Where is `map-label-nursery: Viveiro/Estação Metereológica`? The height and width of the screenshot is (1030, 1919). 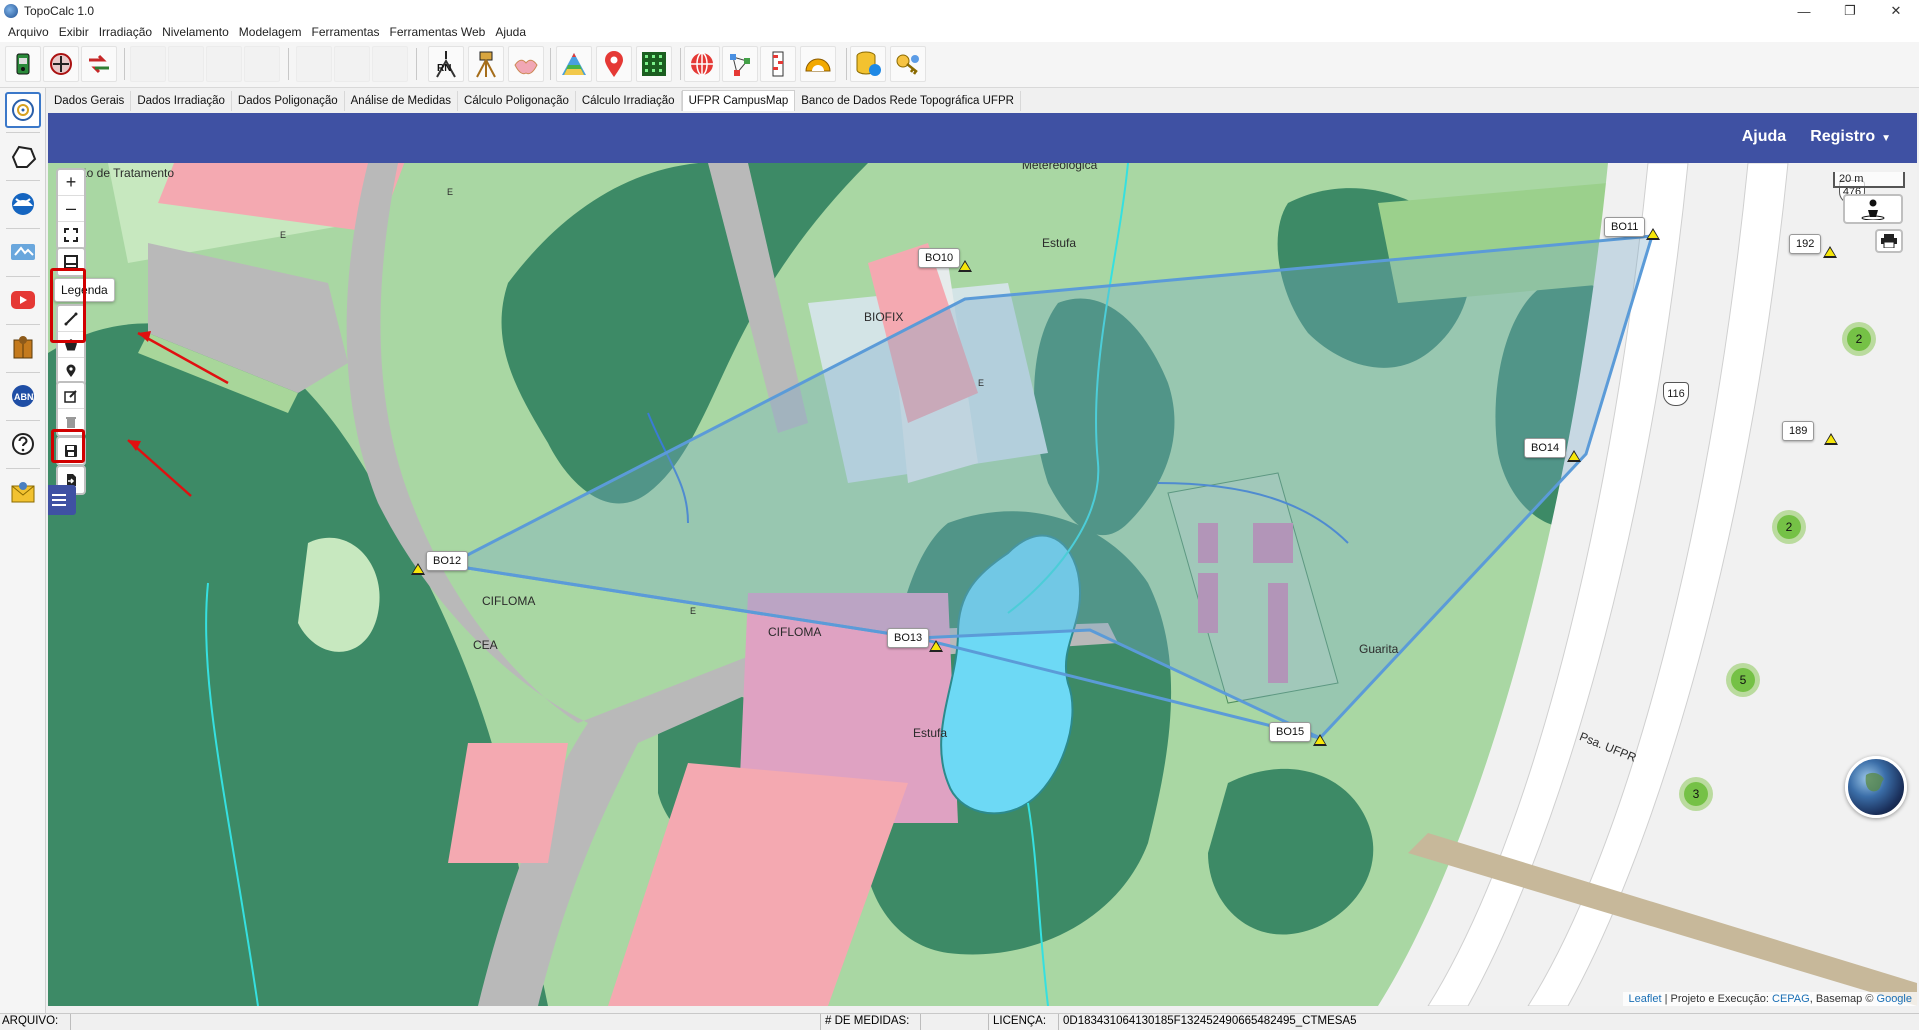 map-label-nursery: Viveiro/Estação Metereológica is located at coordinates (1059, 167).